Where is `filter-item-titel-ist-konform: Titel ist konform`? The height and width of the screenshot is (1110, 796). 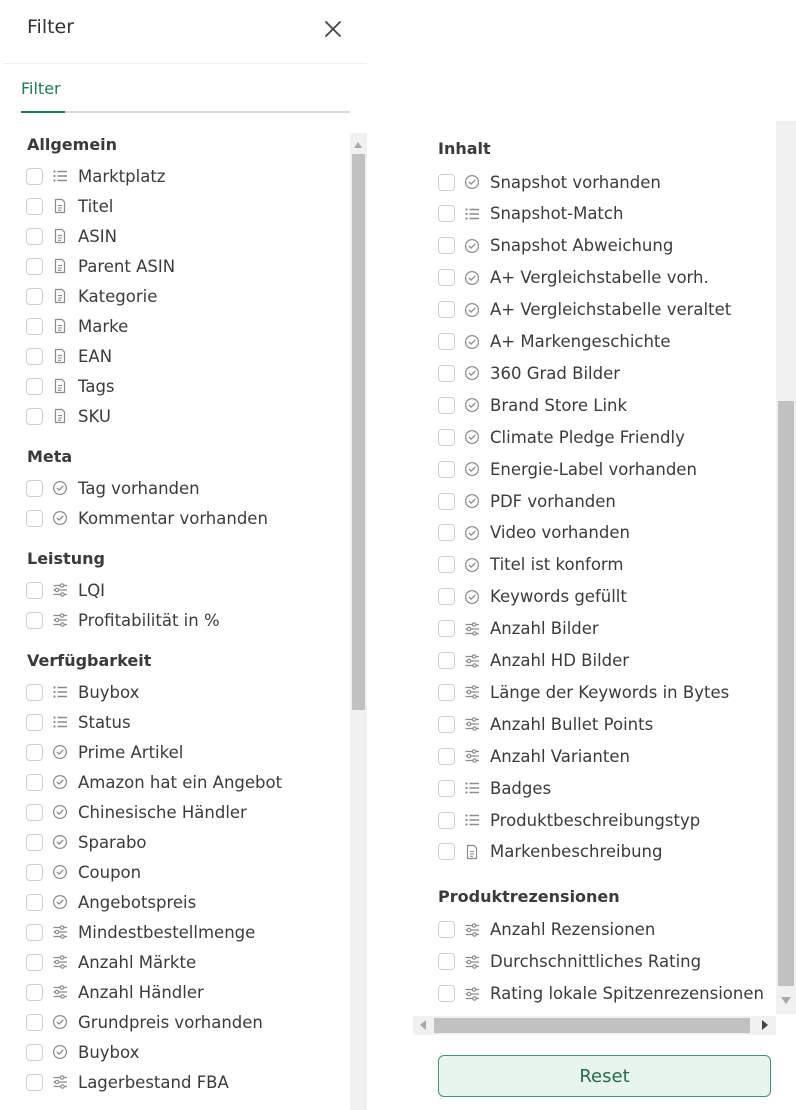 filter-item-titel-ist-konform: Titel ist konform is located at coordinates (531, 565).